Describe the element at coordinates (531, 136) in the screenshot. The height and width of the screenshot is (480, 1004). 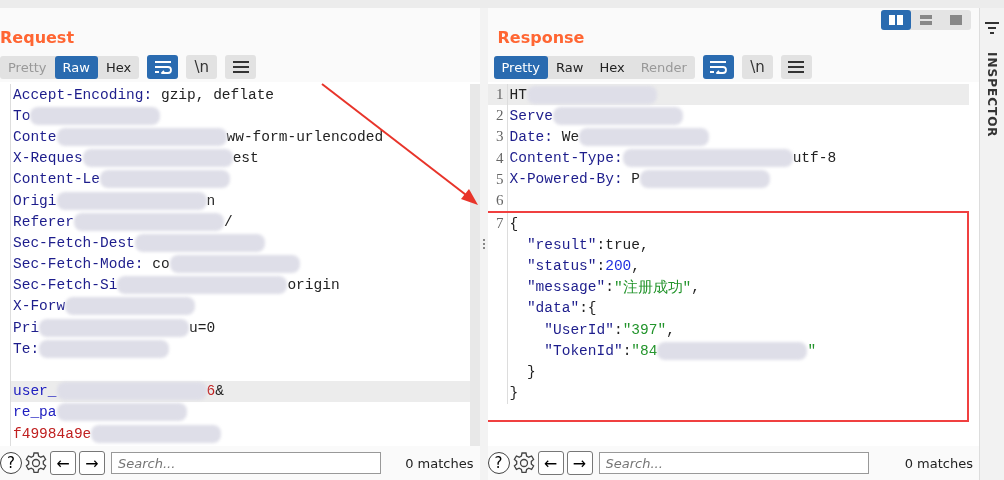
I see `code-text: Date:` at that location.